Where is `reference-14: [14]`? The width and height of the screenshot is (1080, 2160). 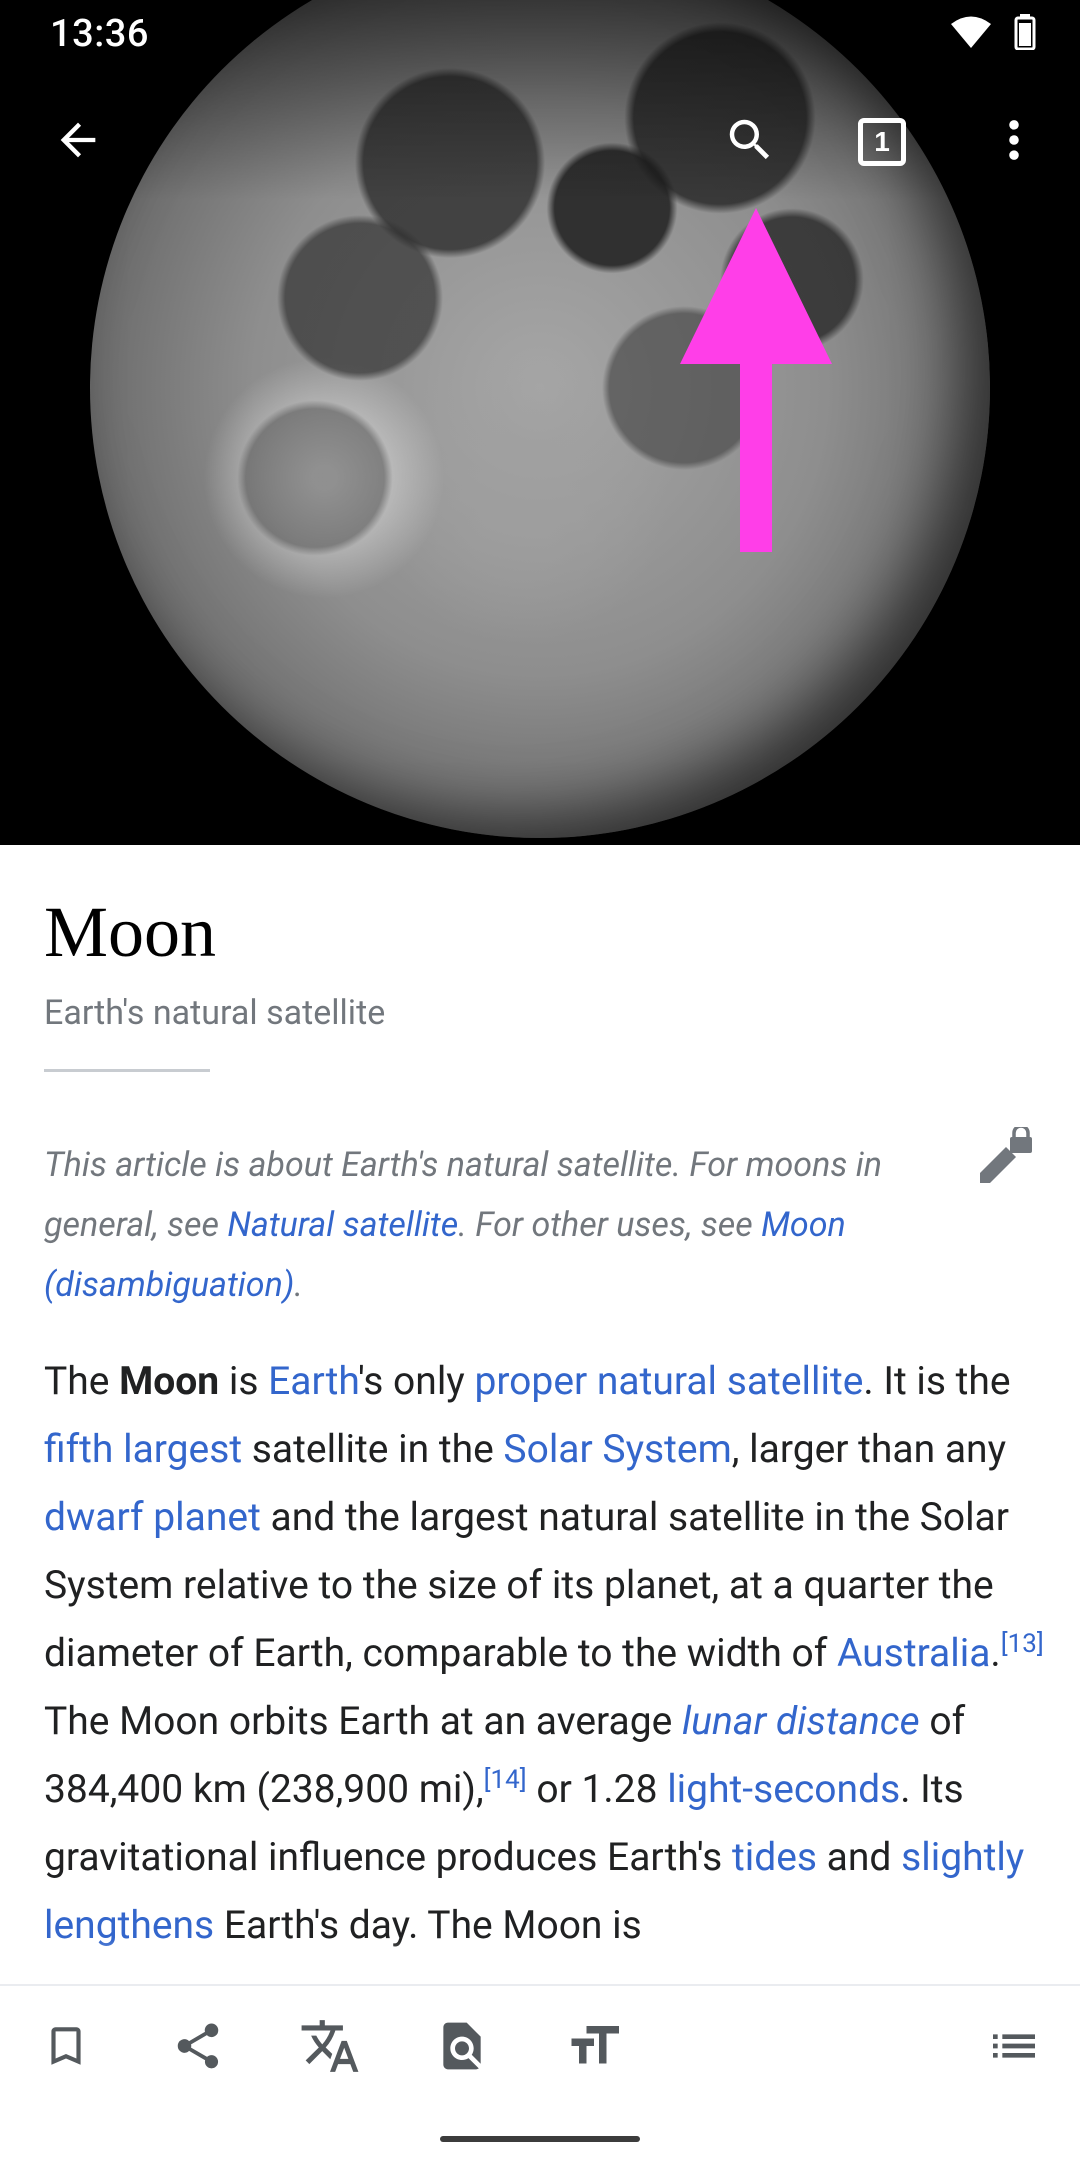
reference-14: [14] is located at coordinates (505, 1780).